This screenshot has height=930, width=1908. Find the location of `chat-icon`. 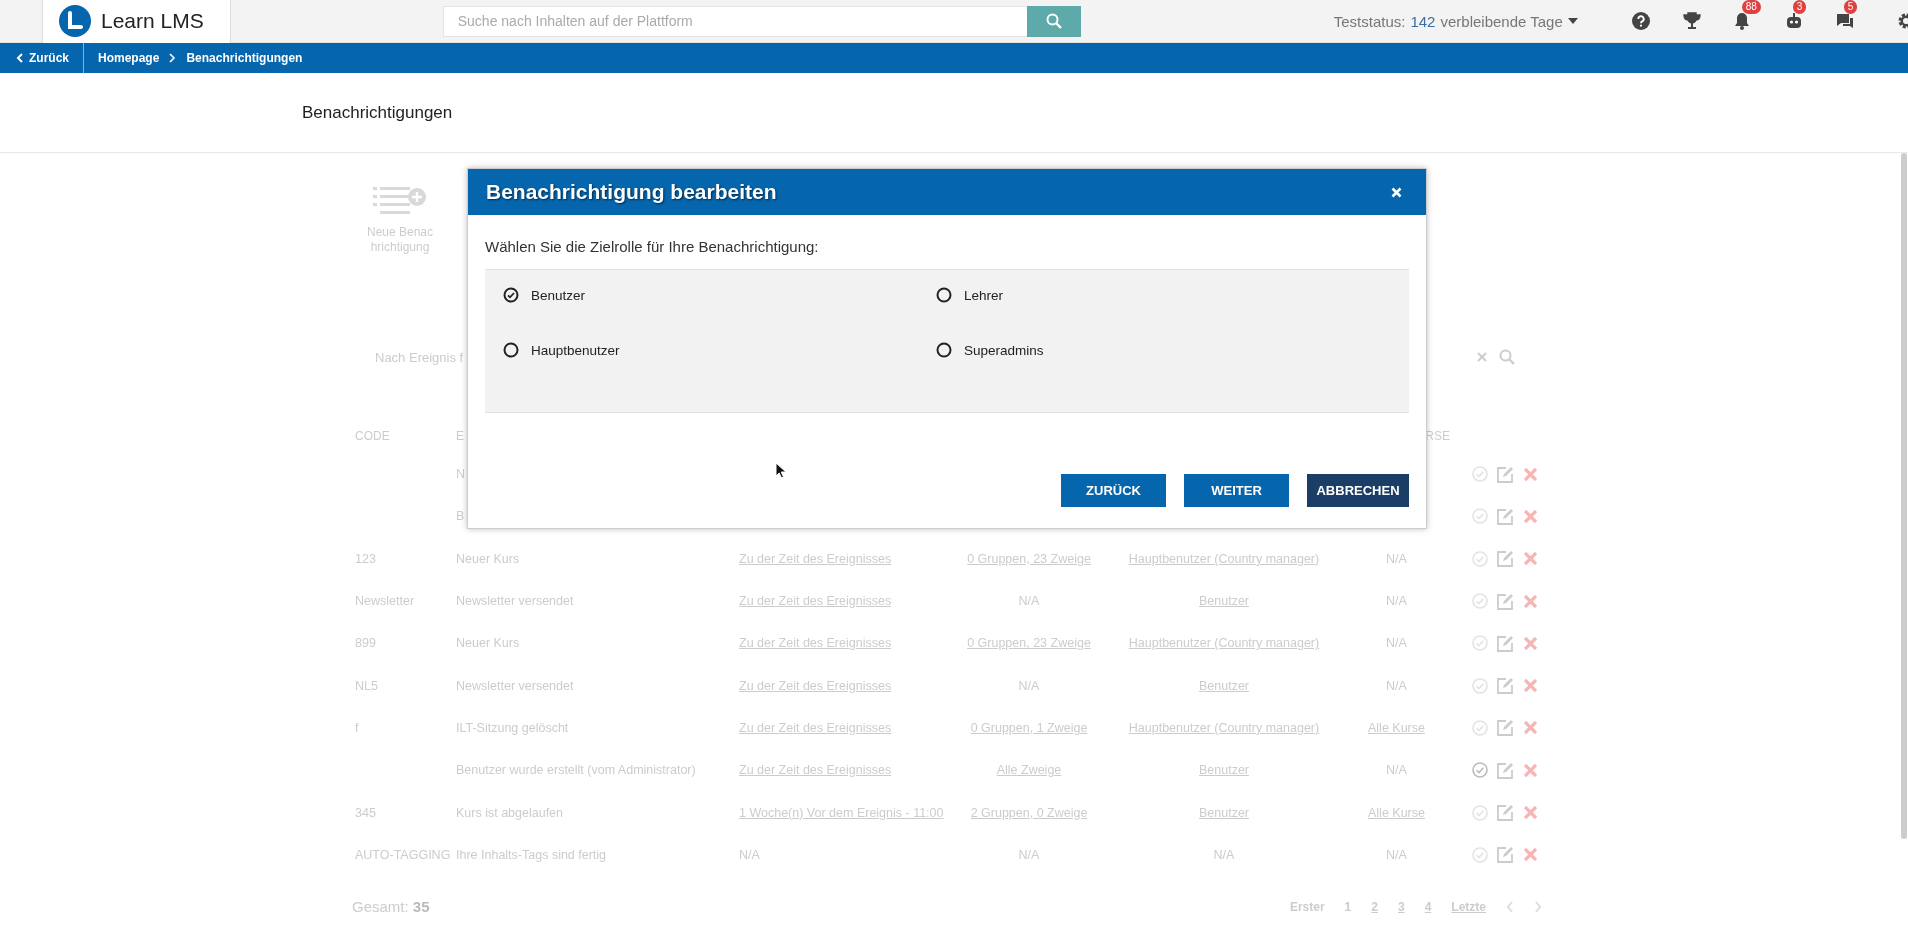

chat-icon is located at coordinates (1844, 21).